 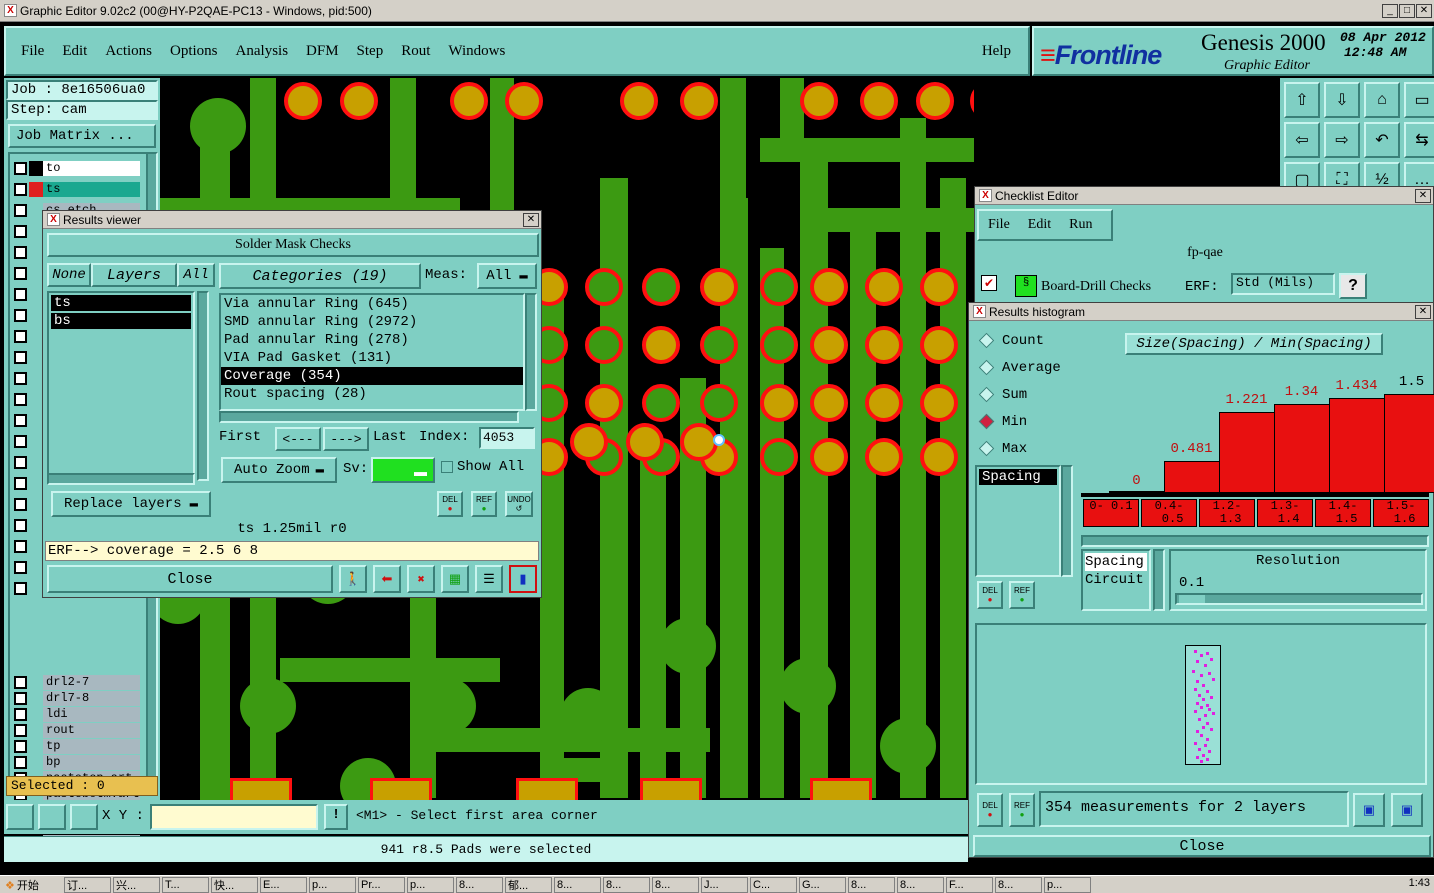 I want to click on option-max: Max, so click(x=1026, y=448).